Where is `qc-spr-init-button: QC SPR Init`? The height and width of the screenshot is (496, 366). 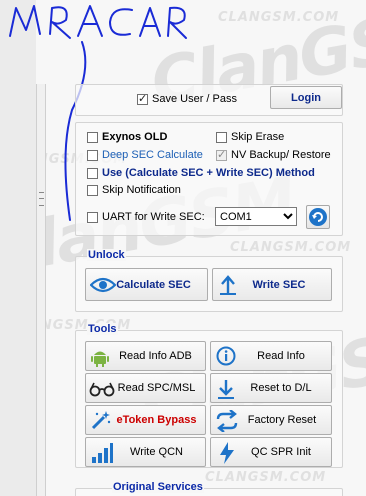 qc-spr-init-button: QC SPR Init is located at coordinates (271, 452).